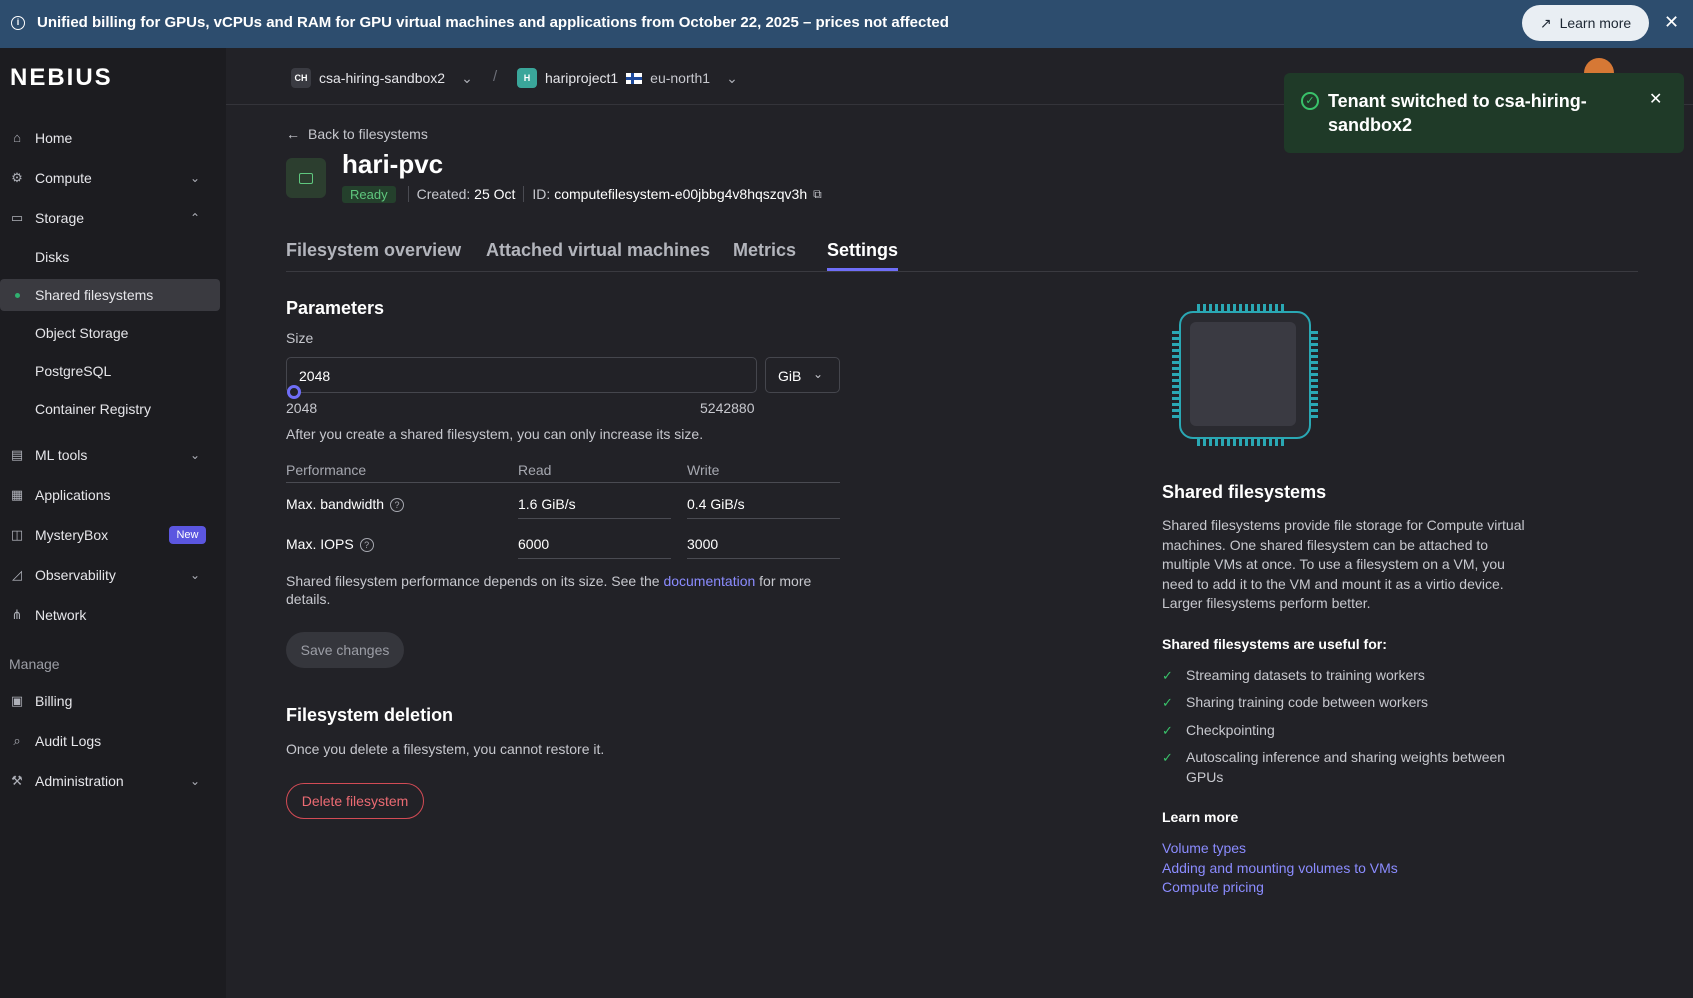 The height and width of the screenshot is (998, 1693). What do you see at coordinates (195, 218) in the screenshot?
I see `chevron-up-icon: ⌃` at bounding box center [195, 218].